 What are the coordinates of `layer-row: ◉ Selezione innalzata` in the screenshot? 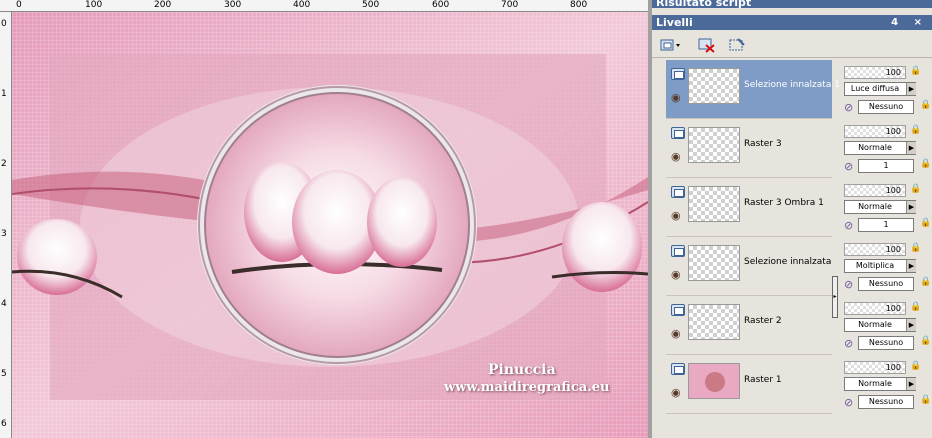 It's located at (749, 266).